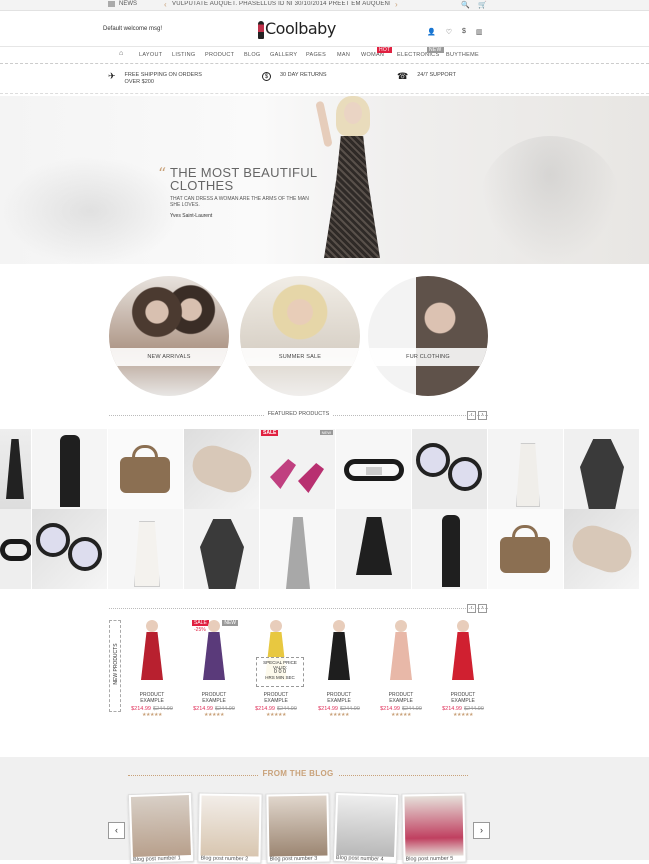 This screenshot has height=864, width=649. Describe the element at coordinates (165, 4) in the screenshot. I see `ticker-prev-icon: ‹` at that location.